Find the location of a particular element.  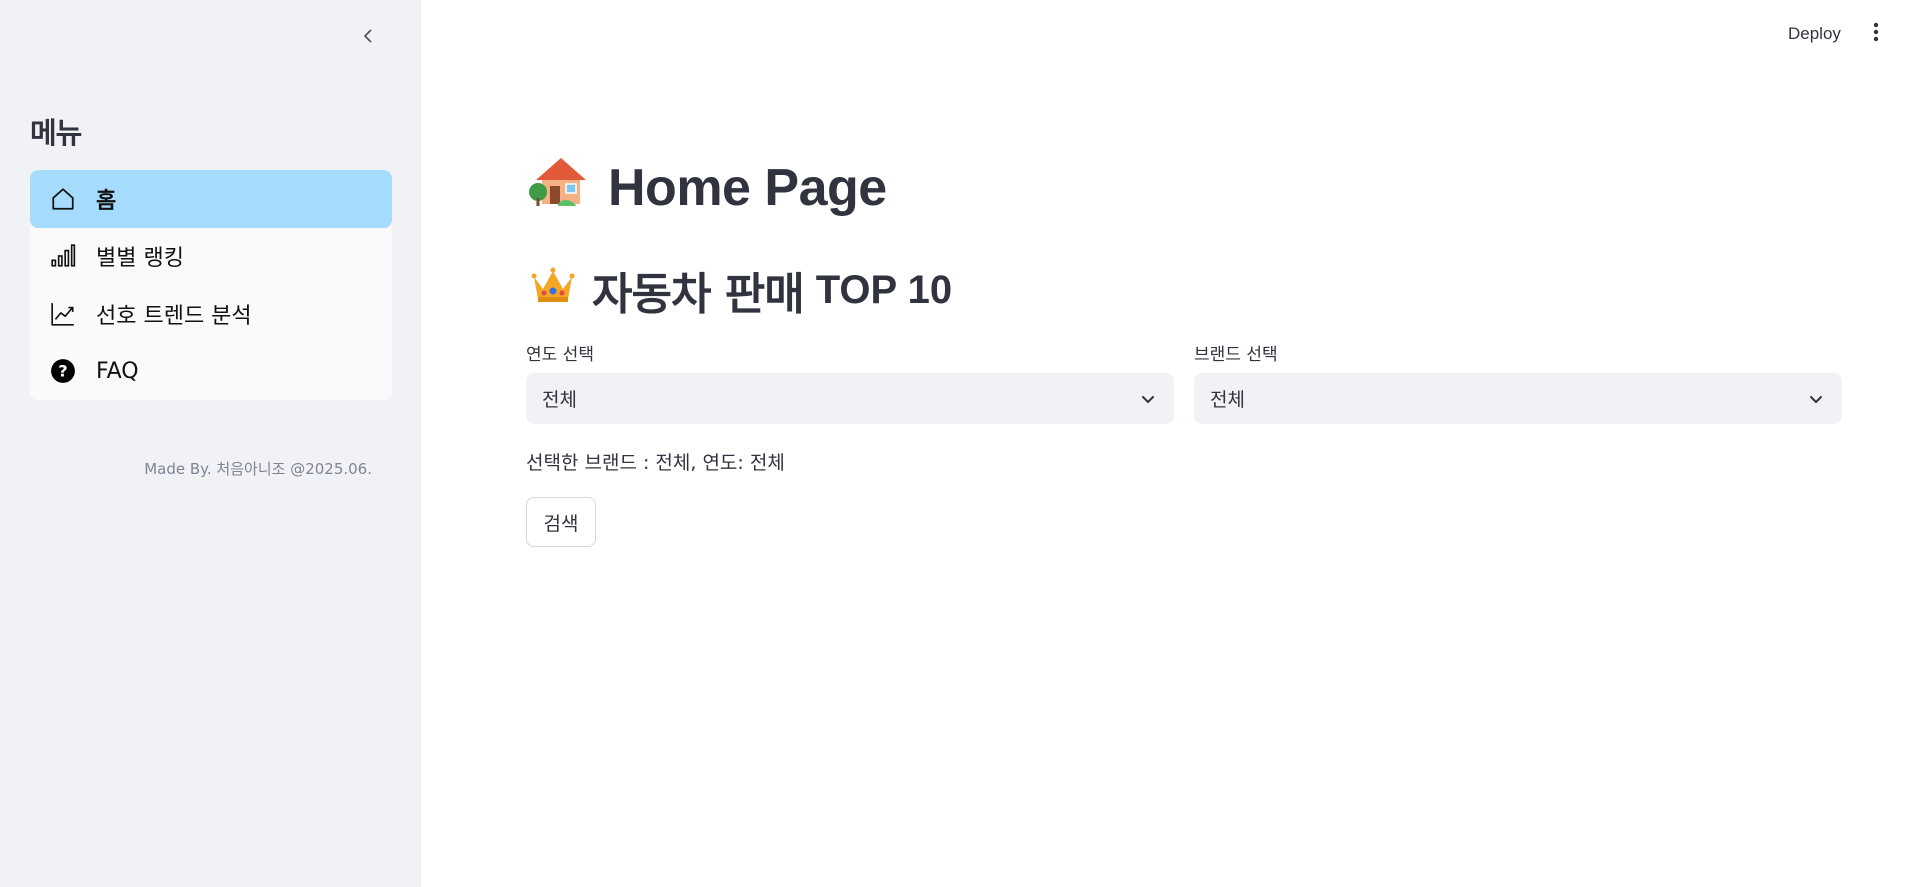

year-select-group: 연도 선택 전체 is located at coordinates (850, 382).